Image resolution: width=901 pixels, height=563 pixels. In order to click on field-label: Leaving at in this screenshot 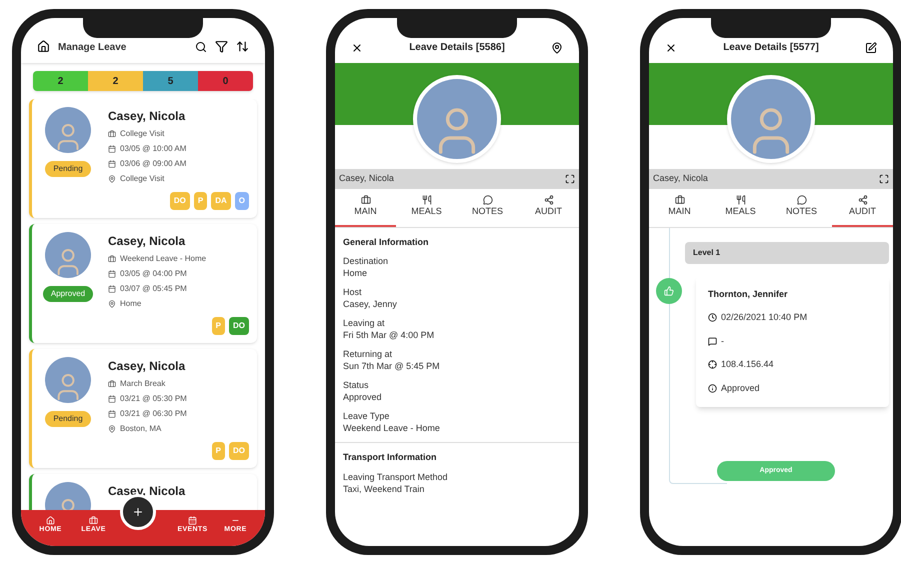, I will do `click(364, 323)`.